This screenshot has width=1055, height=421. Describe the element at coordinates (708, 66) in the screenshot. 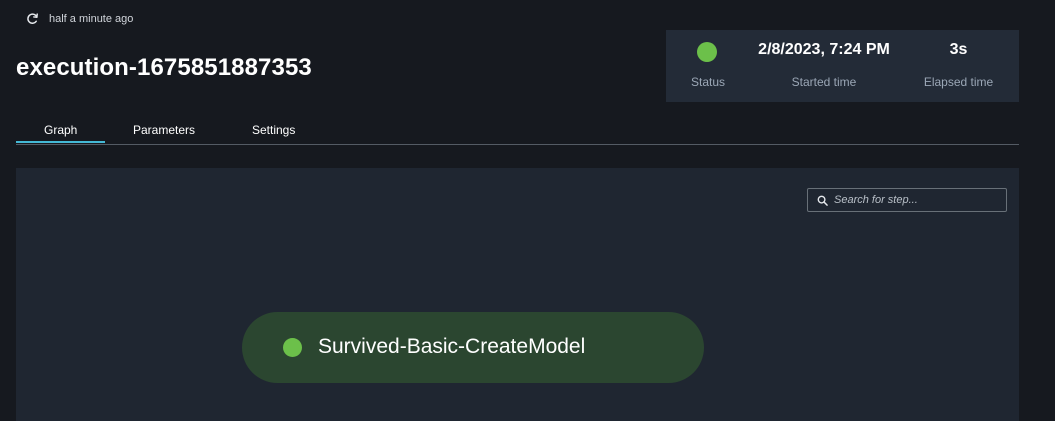

I see `status-stat: Status` at that location.